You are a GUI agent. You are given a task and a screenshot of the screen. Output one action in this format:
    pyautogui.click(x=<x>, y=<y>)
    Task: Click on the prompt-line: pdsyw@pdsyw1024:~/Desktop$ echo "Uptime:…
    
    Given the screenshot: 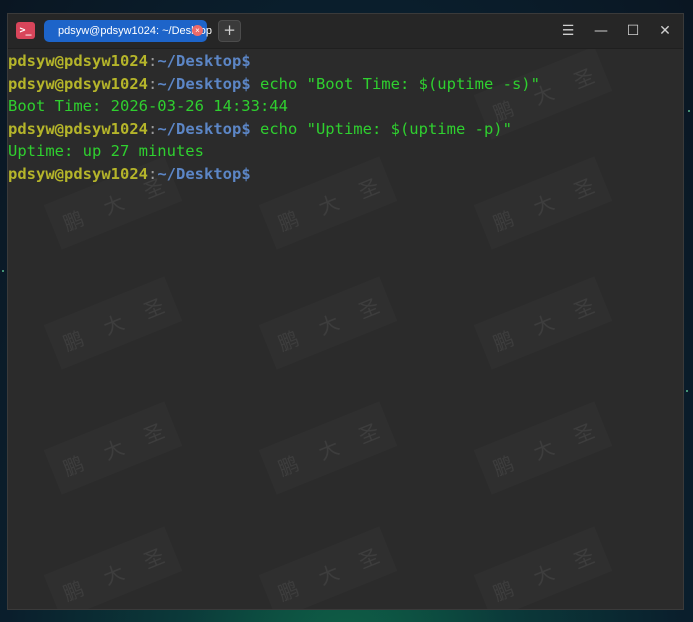 What is the action you would take?
    pyautogui.click(x=274, y=129)
    